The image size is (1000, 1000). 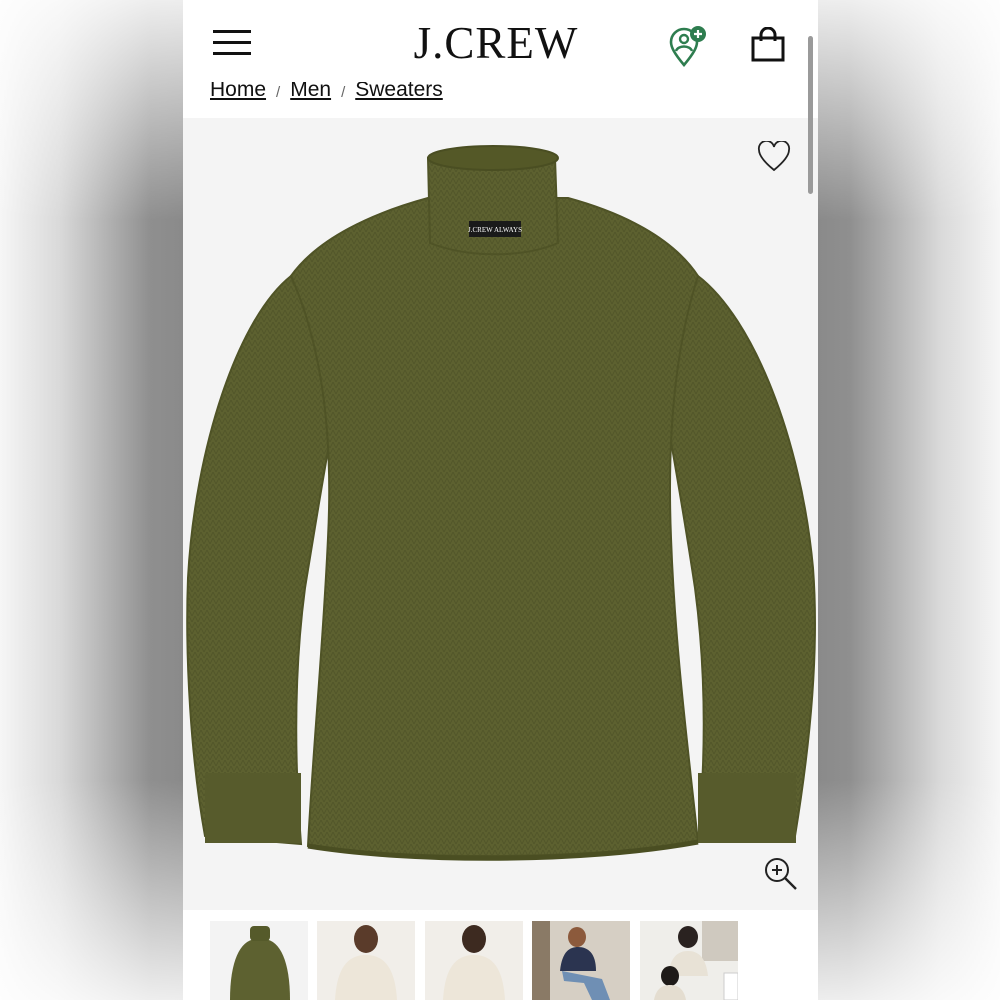 What do you see at coordinates (495, 230) in the screenshot?
I see `brand-label: J.CREW ALWAYS` at bounding box center [495, 230].